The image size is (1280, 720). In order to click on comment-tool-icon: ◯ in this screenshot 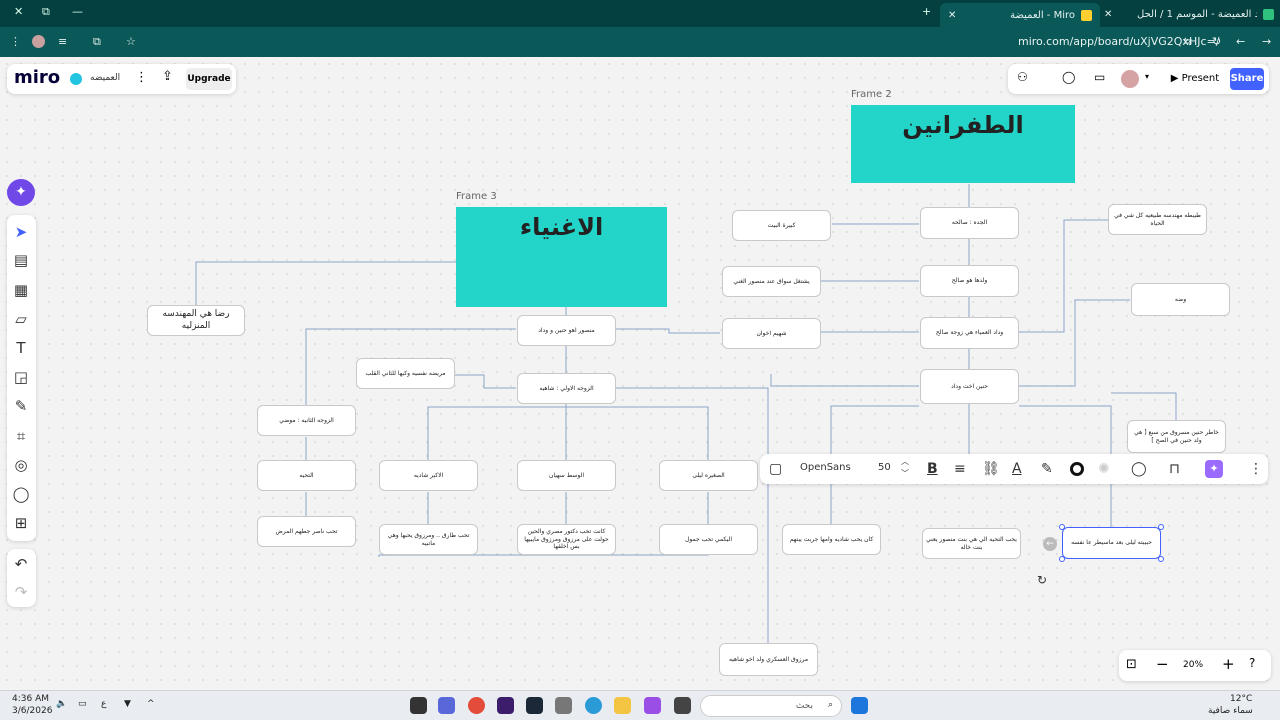, I will do `click(21, 494)`.